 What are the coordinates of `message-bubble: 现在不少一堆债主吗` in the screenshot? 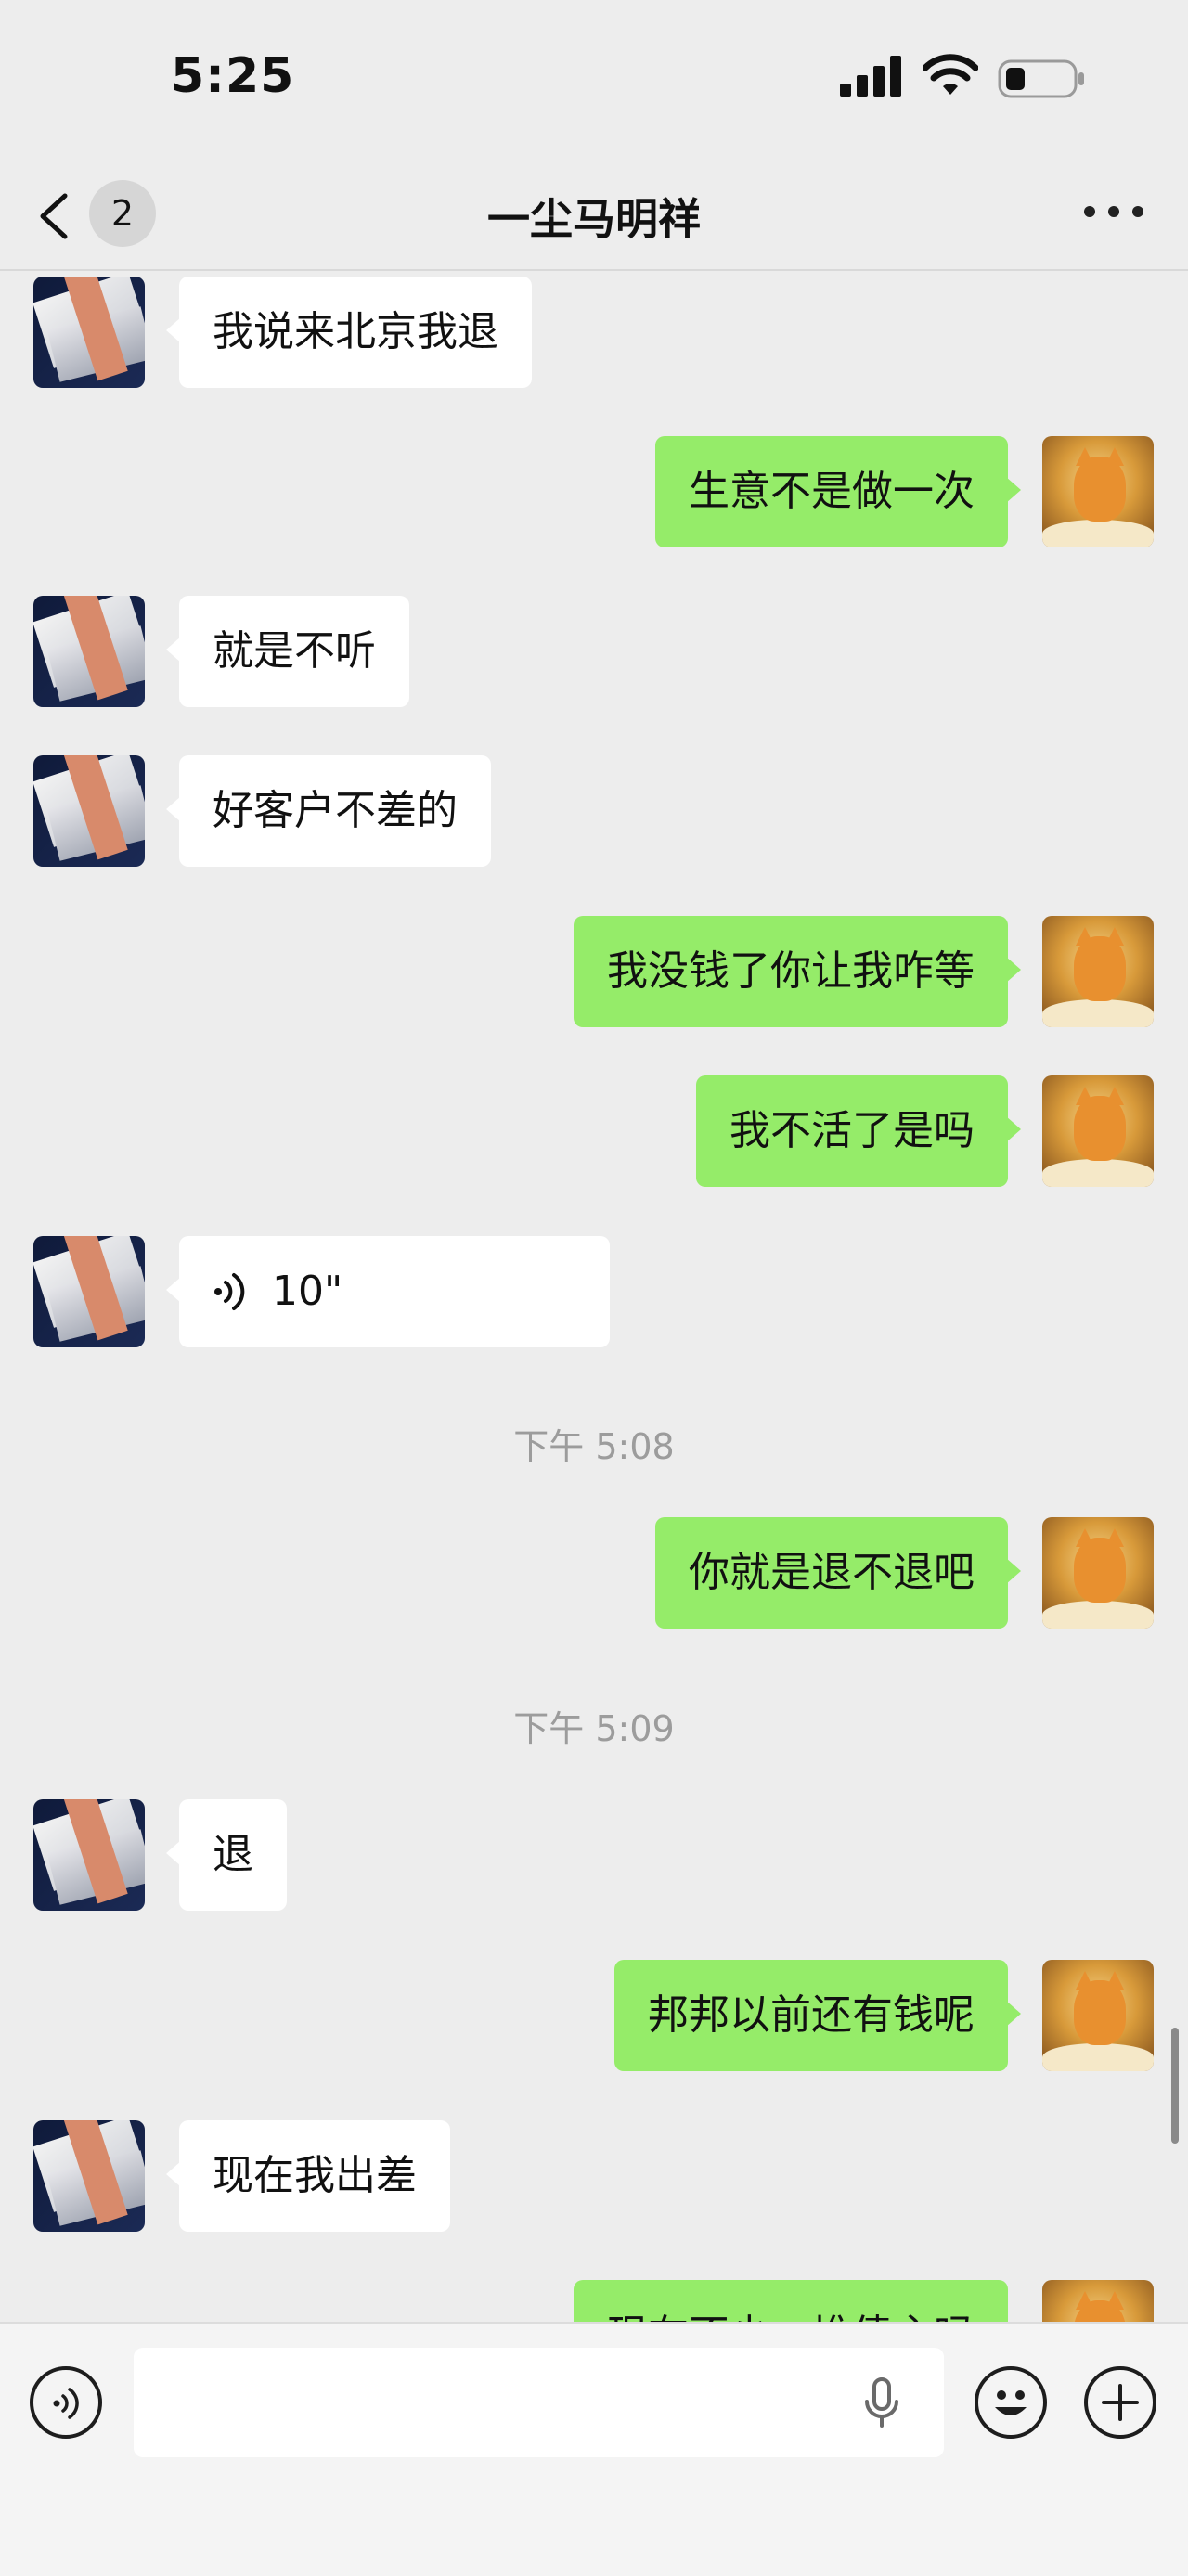 It's located at (797, 2301).